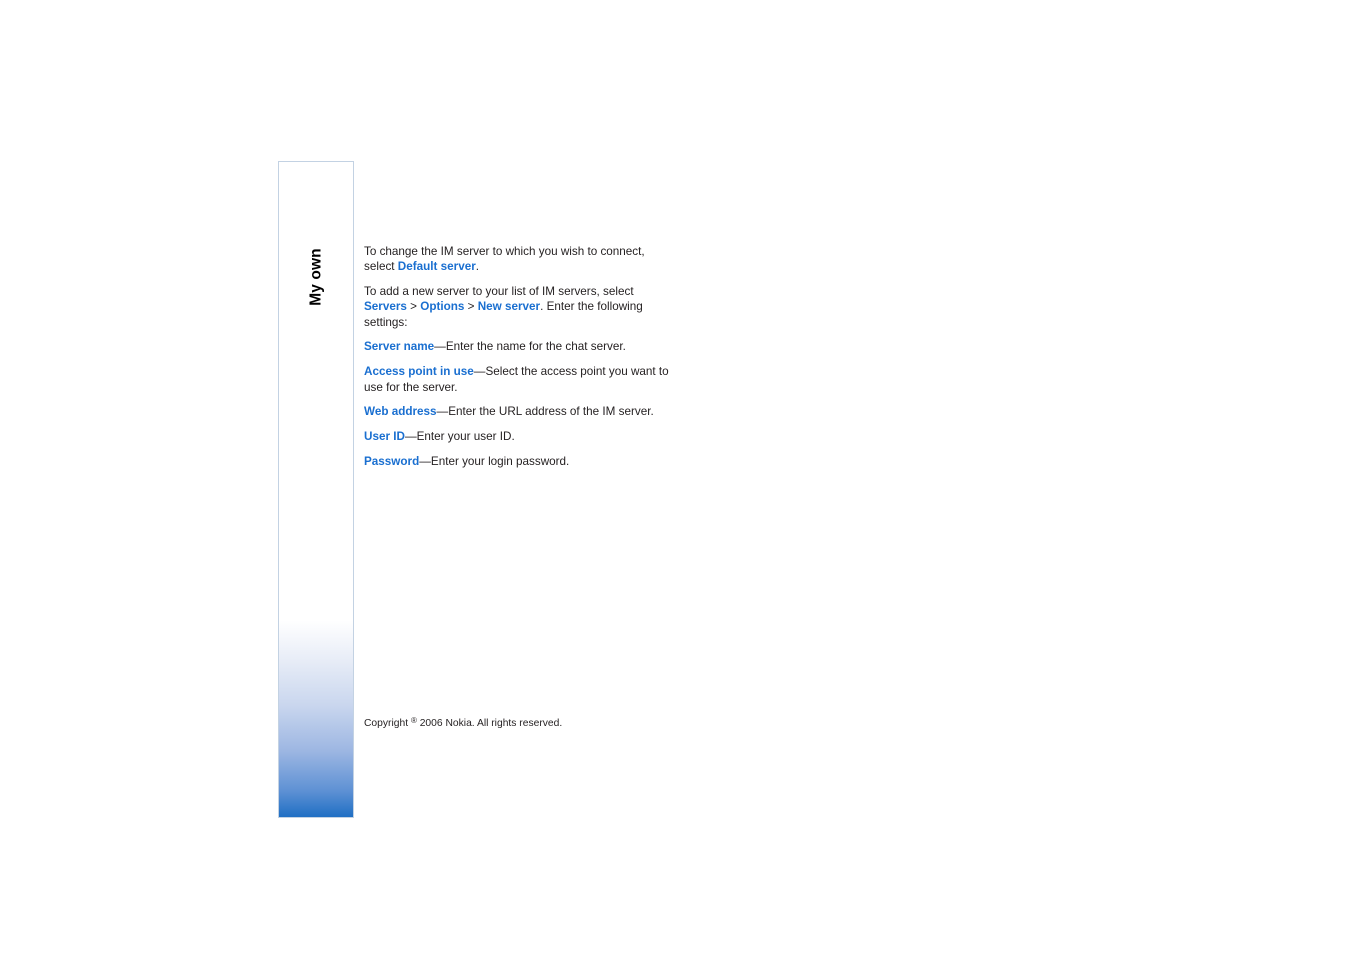  Describe the element at coordinates (545, 412) in the screenshot. I see `body-text: —Enter the URL address of the IM server.` at that location.